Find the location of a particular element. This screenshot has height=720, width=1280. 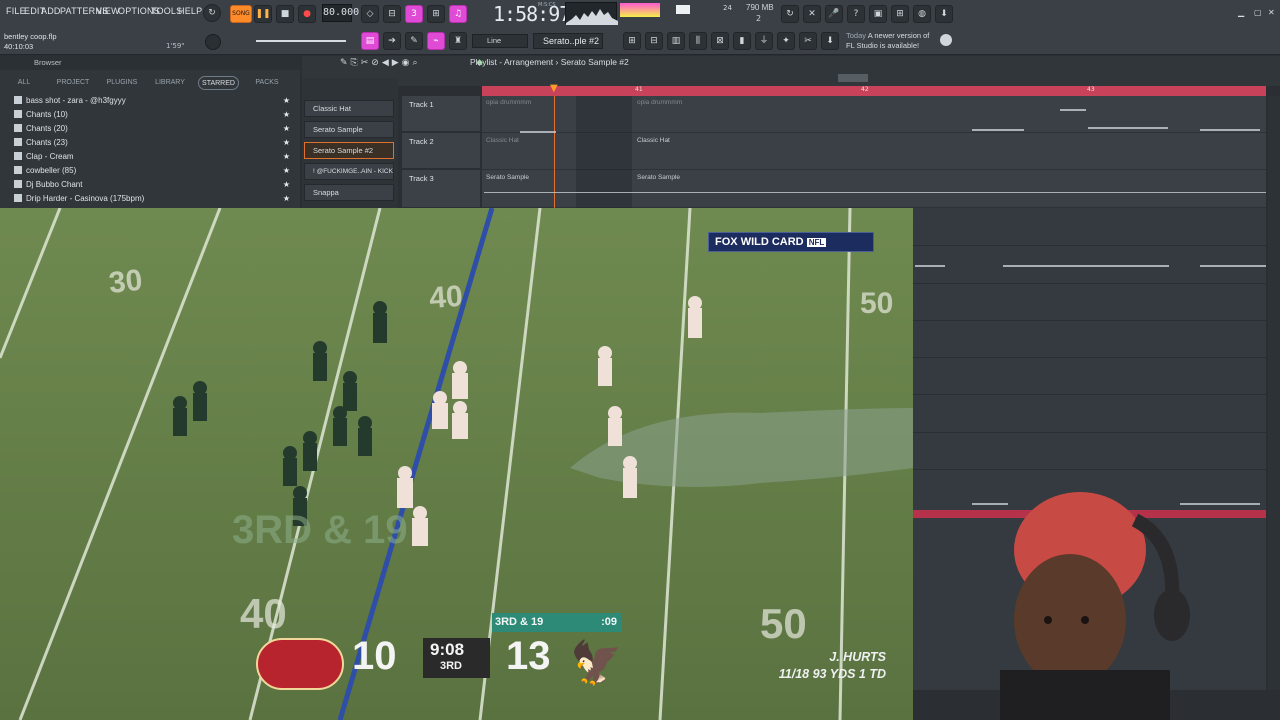

ruler-label: 42 is located at coordinates (865, 89).